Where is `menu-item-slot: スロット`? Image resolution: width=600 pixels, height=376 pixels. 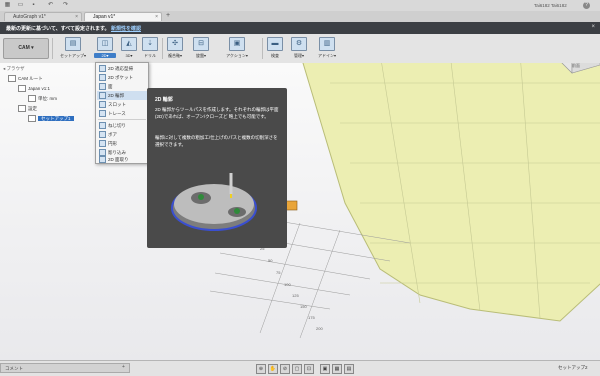 menu-item-slot: スロット is located at coordinates (122, 104).